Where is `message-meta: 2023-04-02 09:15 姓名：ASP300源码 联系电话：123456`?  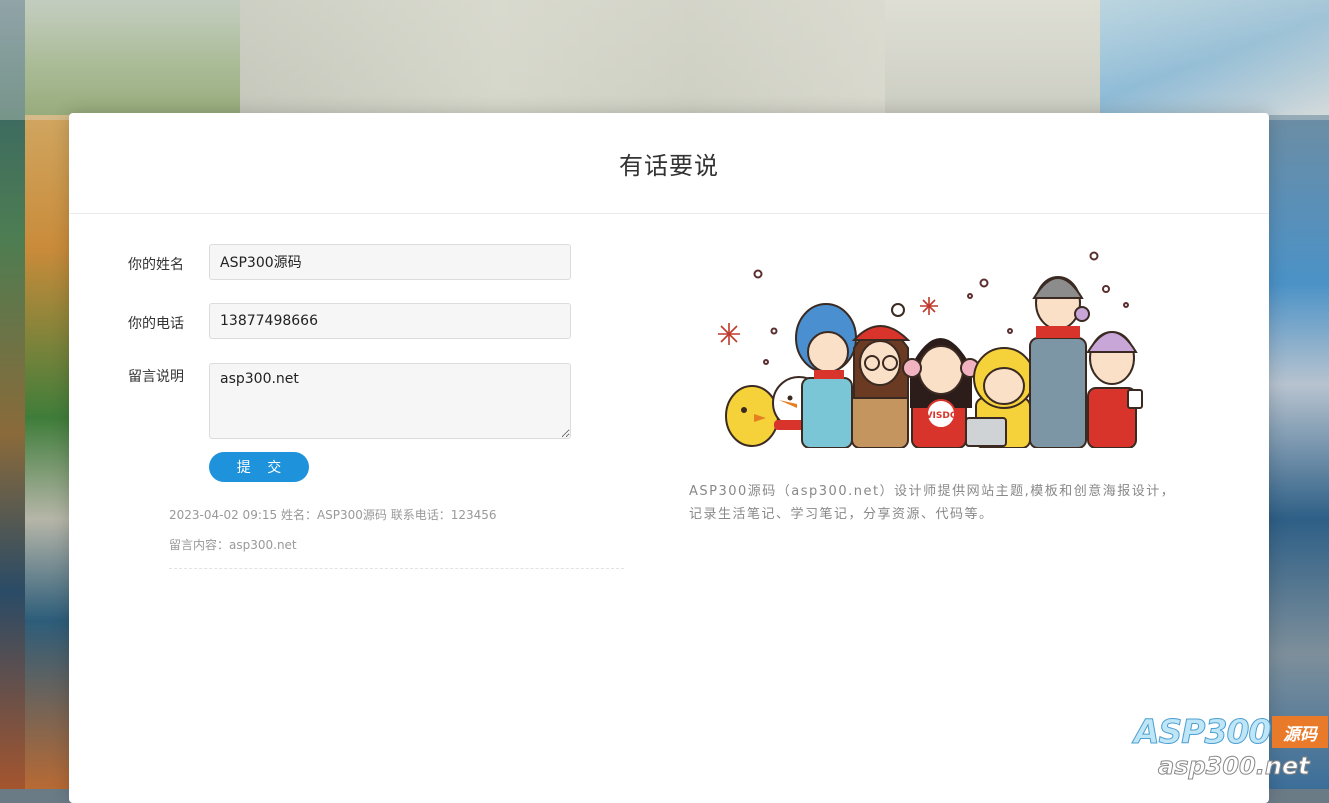 message-meta: 2023-04-02 09:15 姓名：ASP300源码 联系电话：123456 is located at coordinates (333, 515).